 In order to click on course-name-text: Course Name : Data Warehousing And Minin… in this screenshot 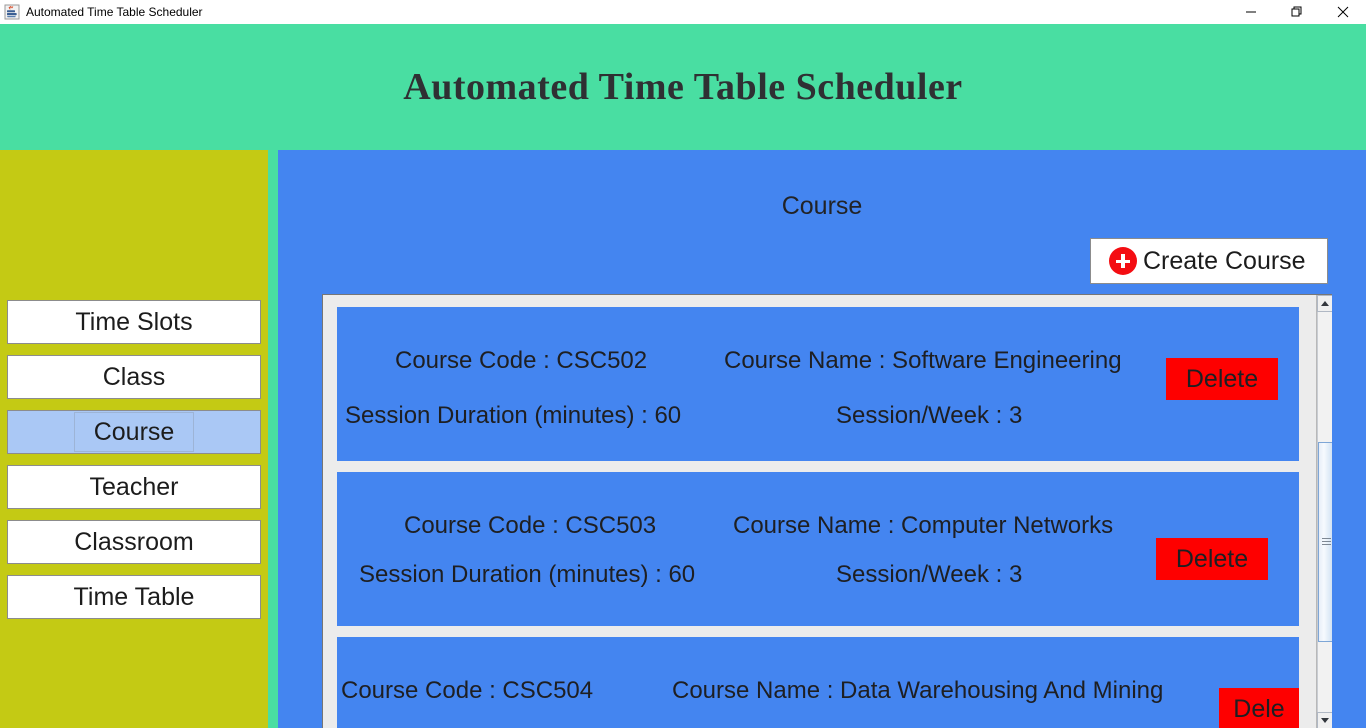, I will do `click(918, 690)`.